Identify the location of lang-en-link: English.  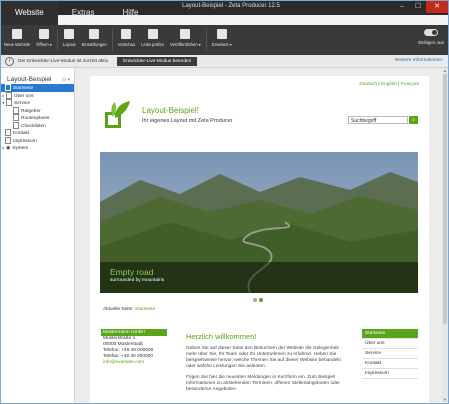
(389, 84).